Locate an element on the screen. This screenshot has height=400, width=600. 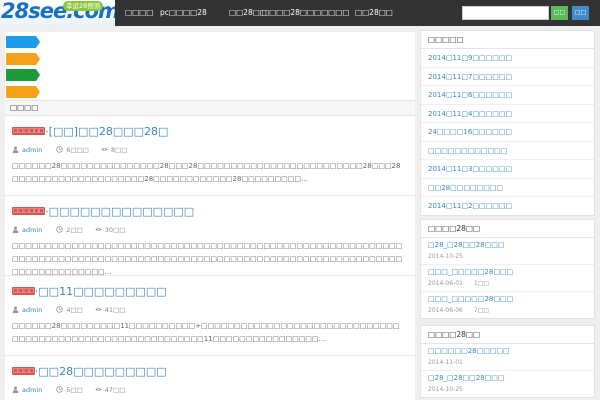
post-title: ·□□28□□□□□□□□□ is located at coordinates (101, 371).